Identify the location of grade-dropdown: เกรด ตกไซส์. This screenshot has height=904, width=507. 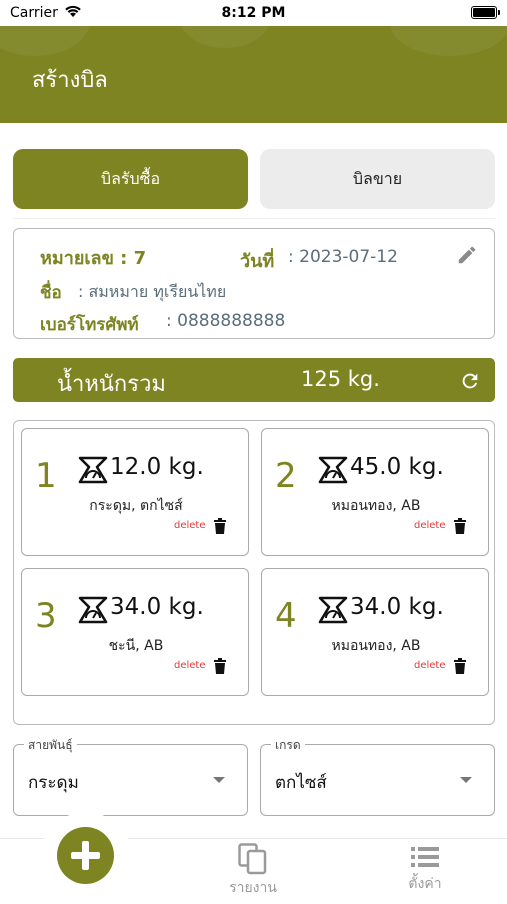
(377, 776).